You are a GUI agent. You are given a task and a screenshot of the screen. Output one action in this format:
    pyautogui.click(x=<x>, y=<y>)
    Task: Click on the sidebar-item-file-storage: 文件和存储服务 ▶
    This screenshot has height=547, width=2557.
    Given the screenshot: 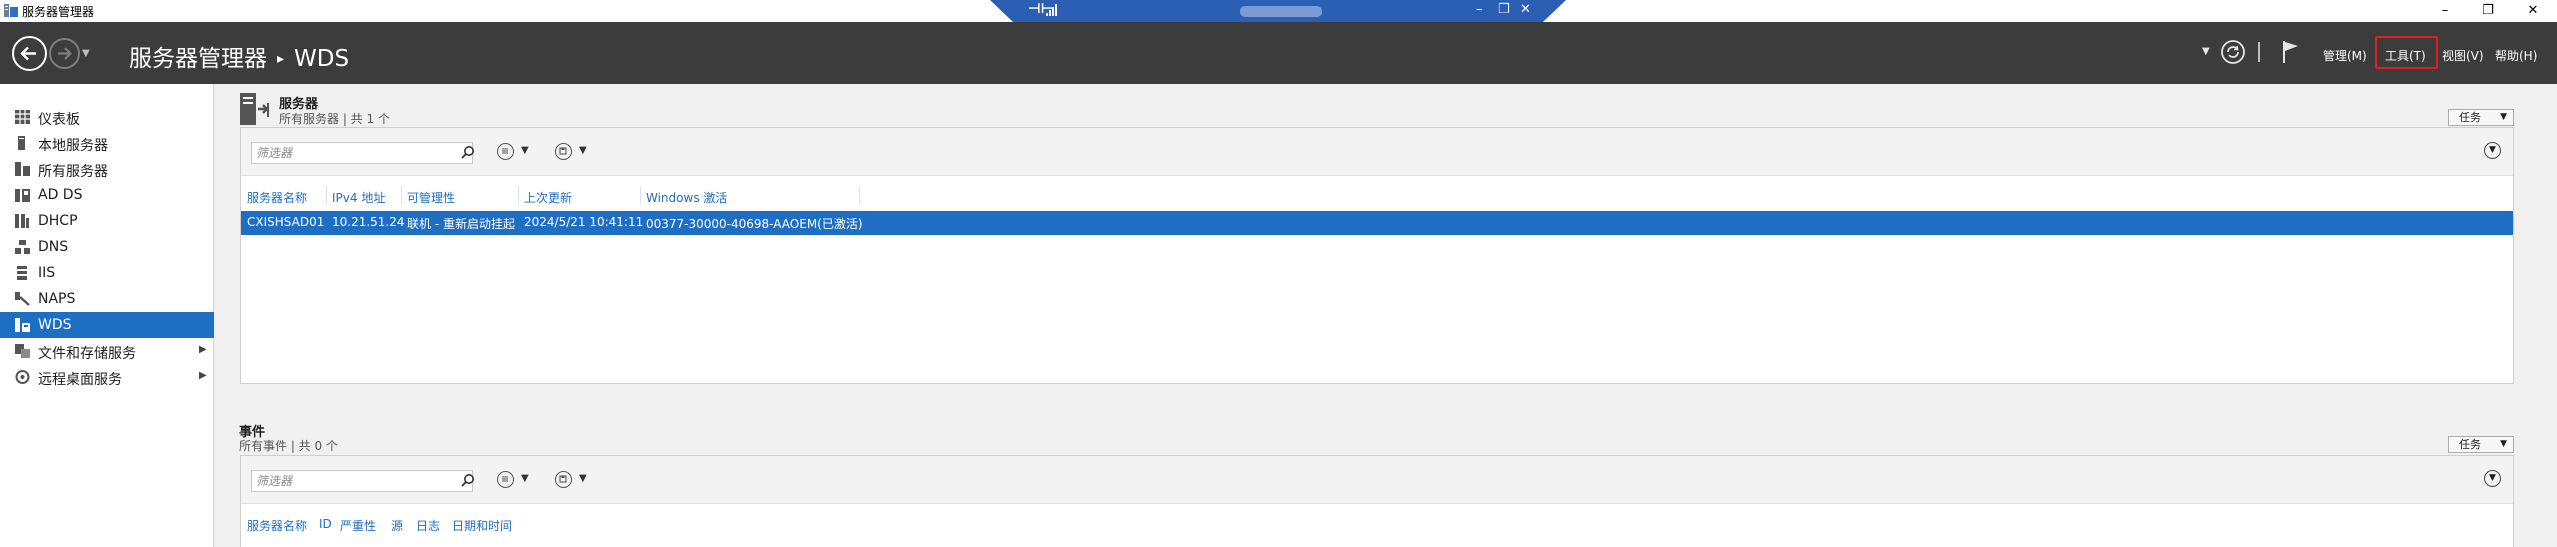 What is the action you would take?
    pyautogui.click(x=107, y=351)
    